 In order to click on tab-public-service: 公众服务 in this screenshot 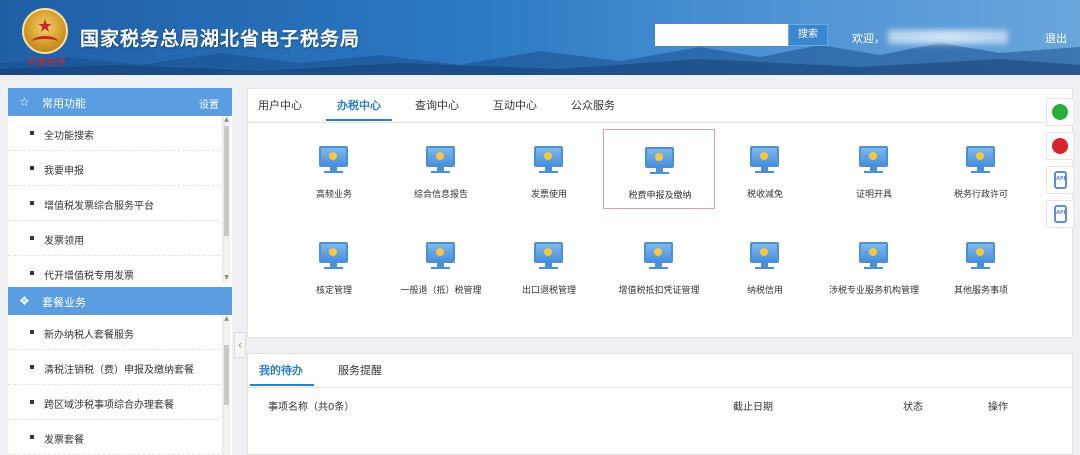, I will do `click(593, 105)`.